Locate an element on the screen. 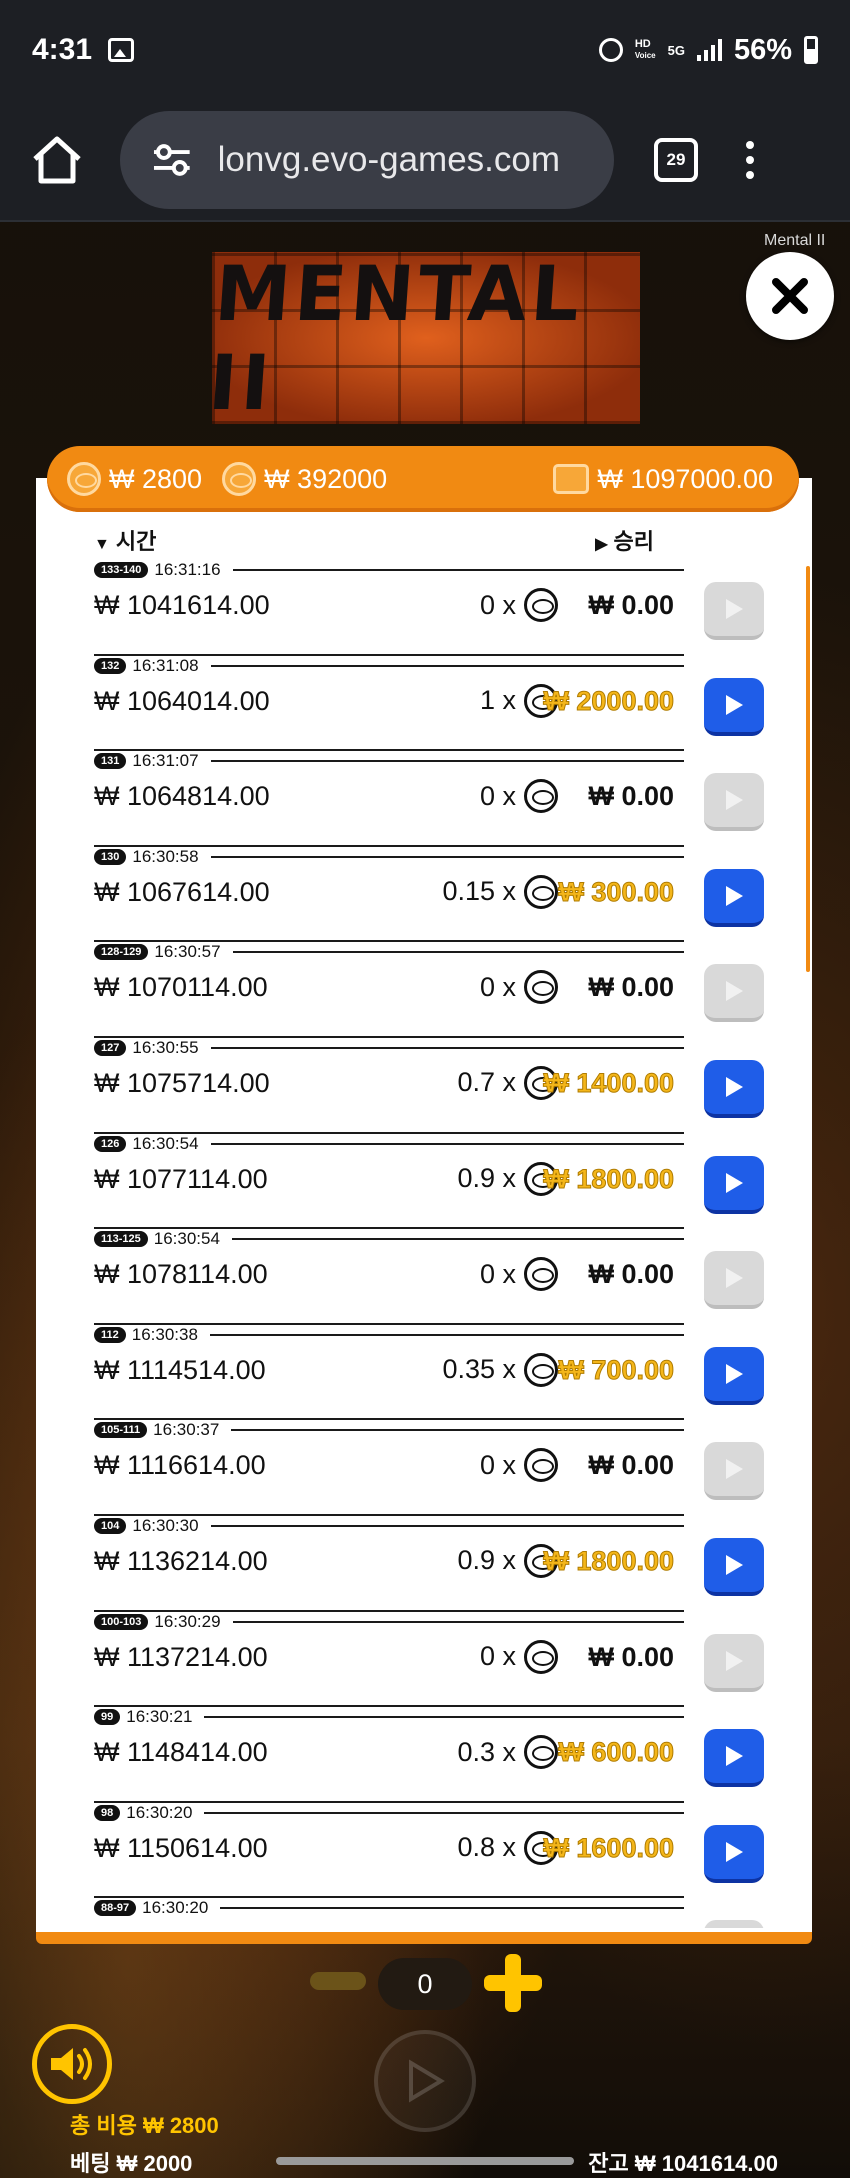  row-balance: ₩ 1075714.00 is located at coordinates (182, 1082).